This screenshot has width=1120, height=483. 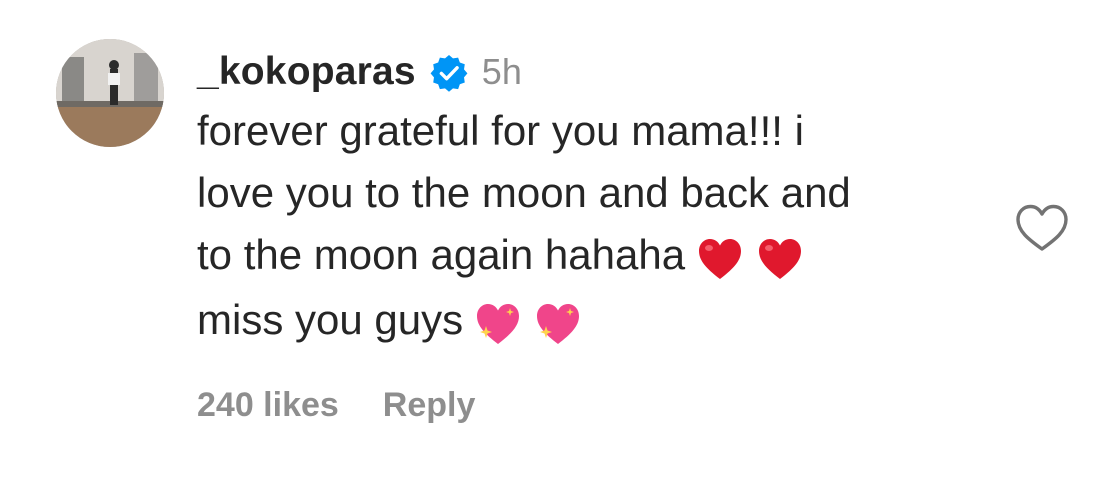 What do you see at coordinates (441, 254) in the screenshot?
I see `comment-line-3: to the moon again hahaha` at bounding box center [441, 254].